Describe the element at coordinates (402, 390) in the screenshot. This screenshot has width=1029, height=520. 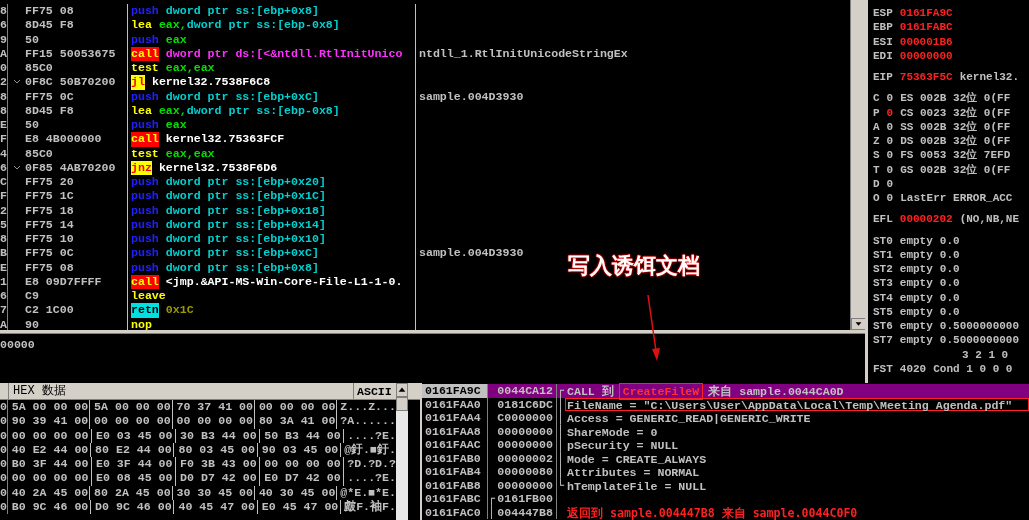
I see `scroll-up-icon` at that location.